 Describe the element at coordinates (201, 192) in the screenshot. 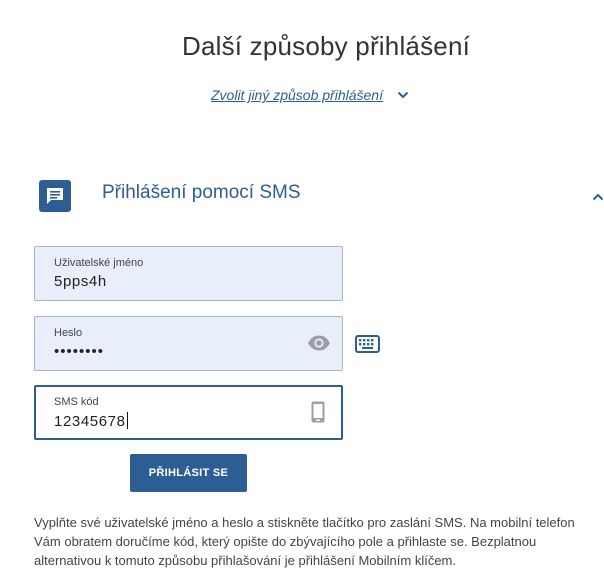

I see `section-title: Přihlášení pomocí SMS` at that location.